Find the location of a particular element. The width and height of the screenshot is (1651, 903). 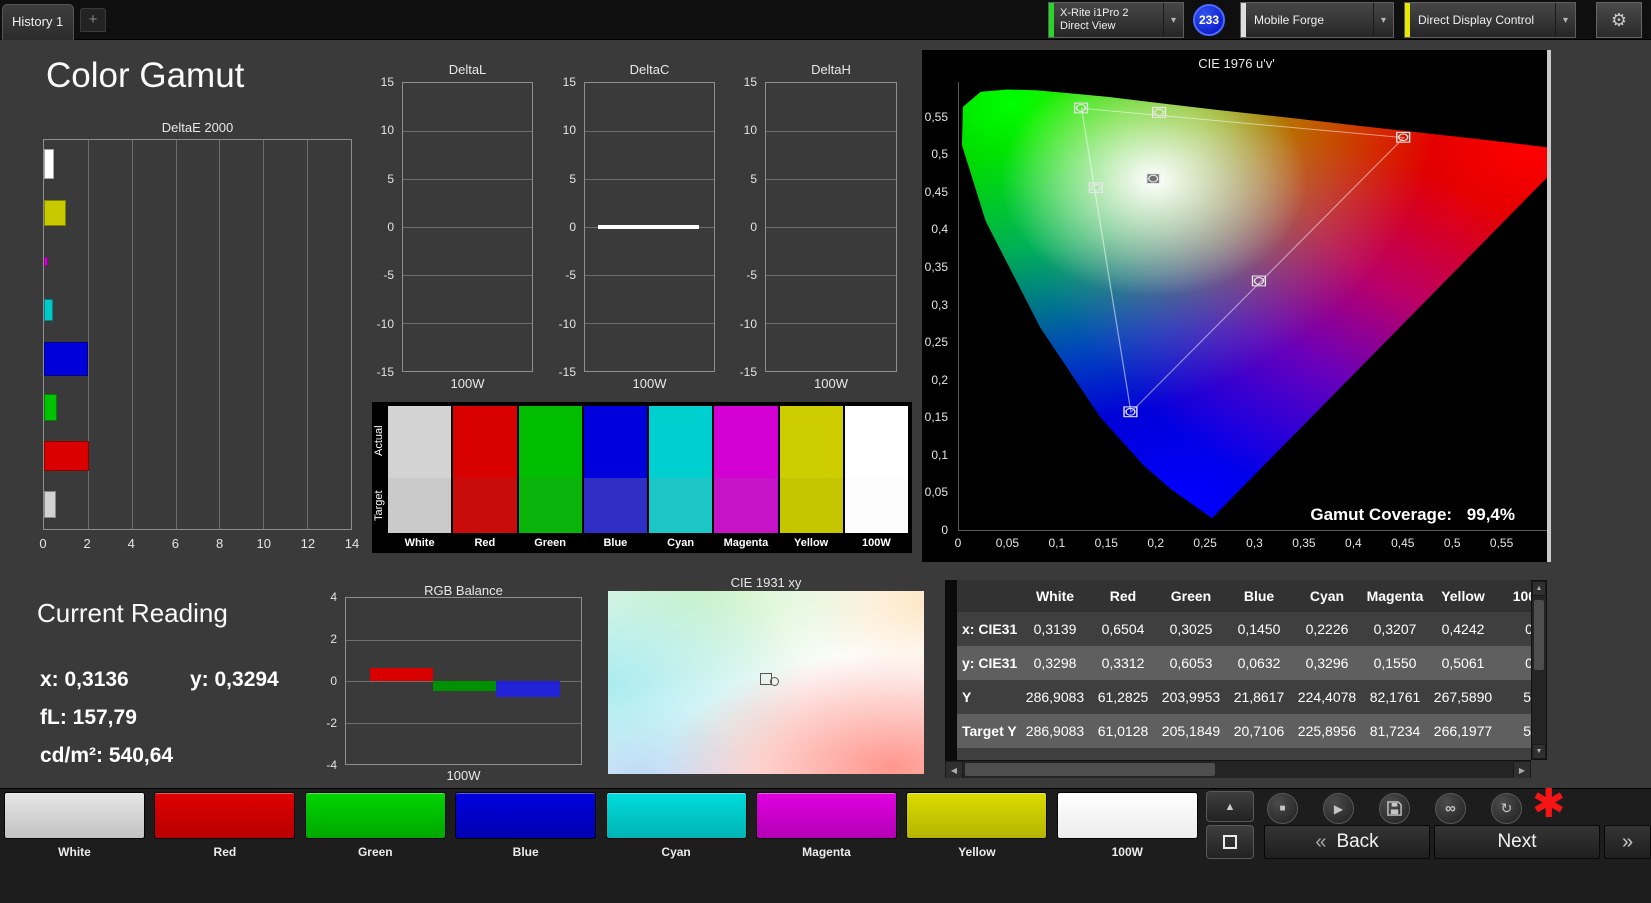

table-cell: 54 is located at coordinates (1527, 731).